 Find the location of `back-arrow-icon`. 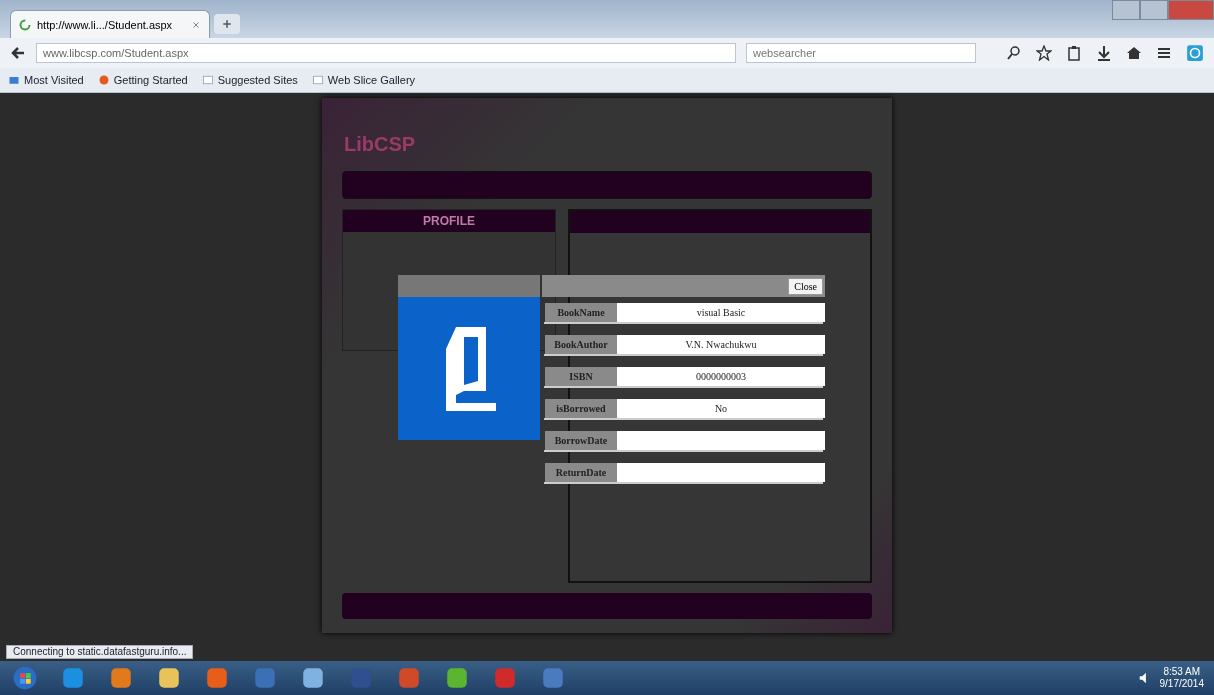

back-arrow-icon is located at coordinates (18, 53).